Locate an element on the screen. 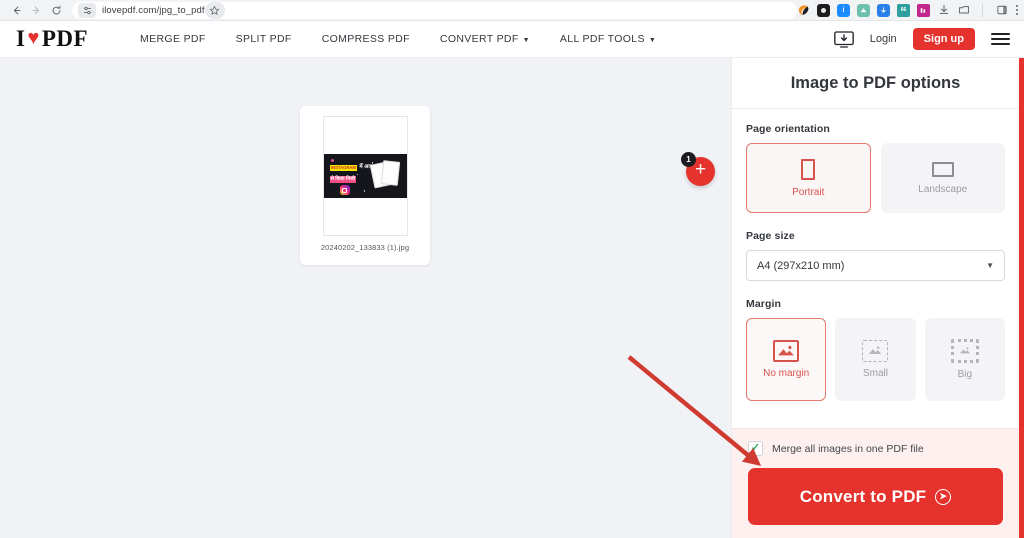 This screenshot has width=1024, height=538. image-big-margin-icon is located at coordinates (964, 350).